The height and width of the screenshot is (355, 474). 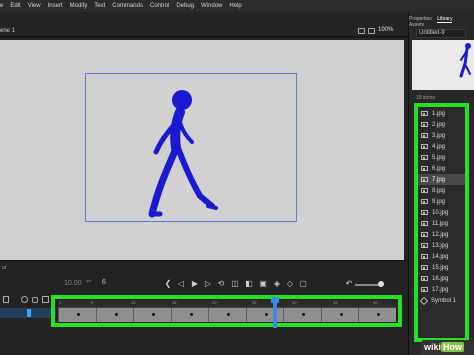 I want to click on library-highlight-box, so click(x=441, y=222).